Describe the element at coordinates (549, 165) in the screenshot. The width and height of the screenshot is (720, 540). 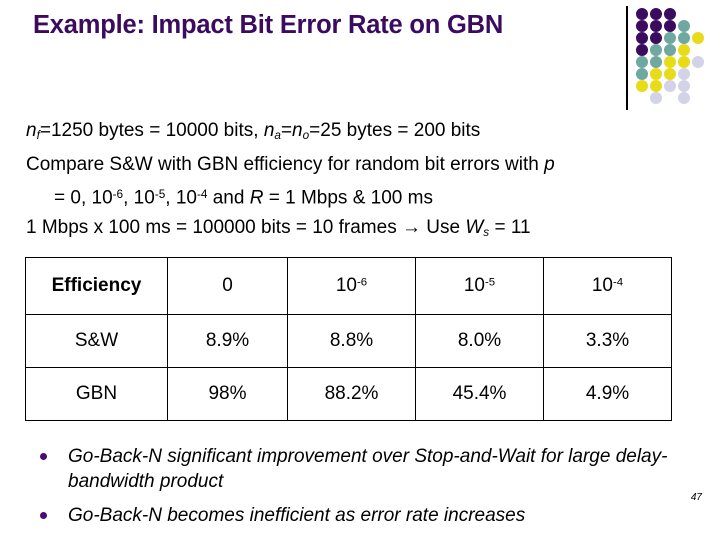
I see `var-p: p` at that location.